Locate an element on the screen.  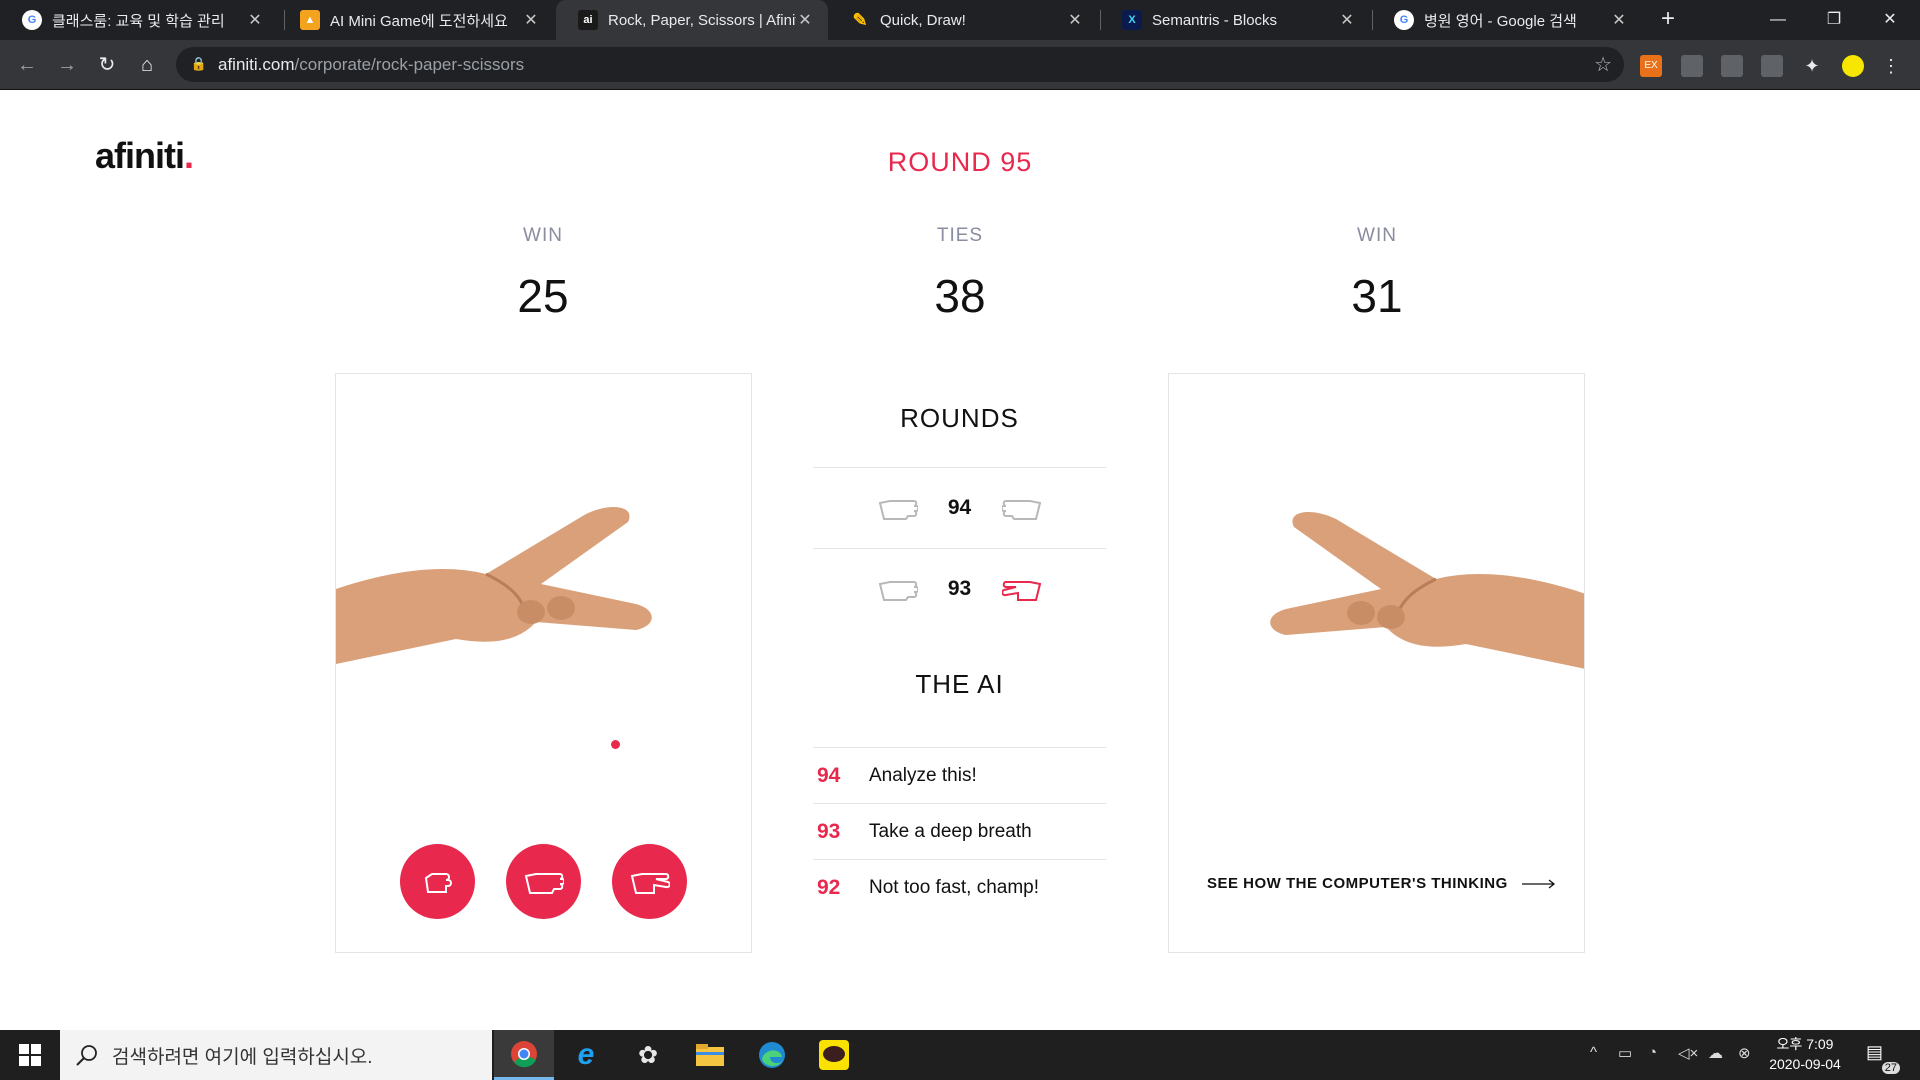
tab-google-search: G 병원 영어 - Google 검색 ✕ is located at coordinates (1507, 20).